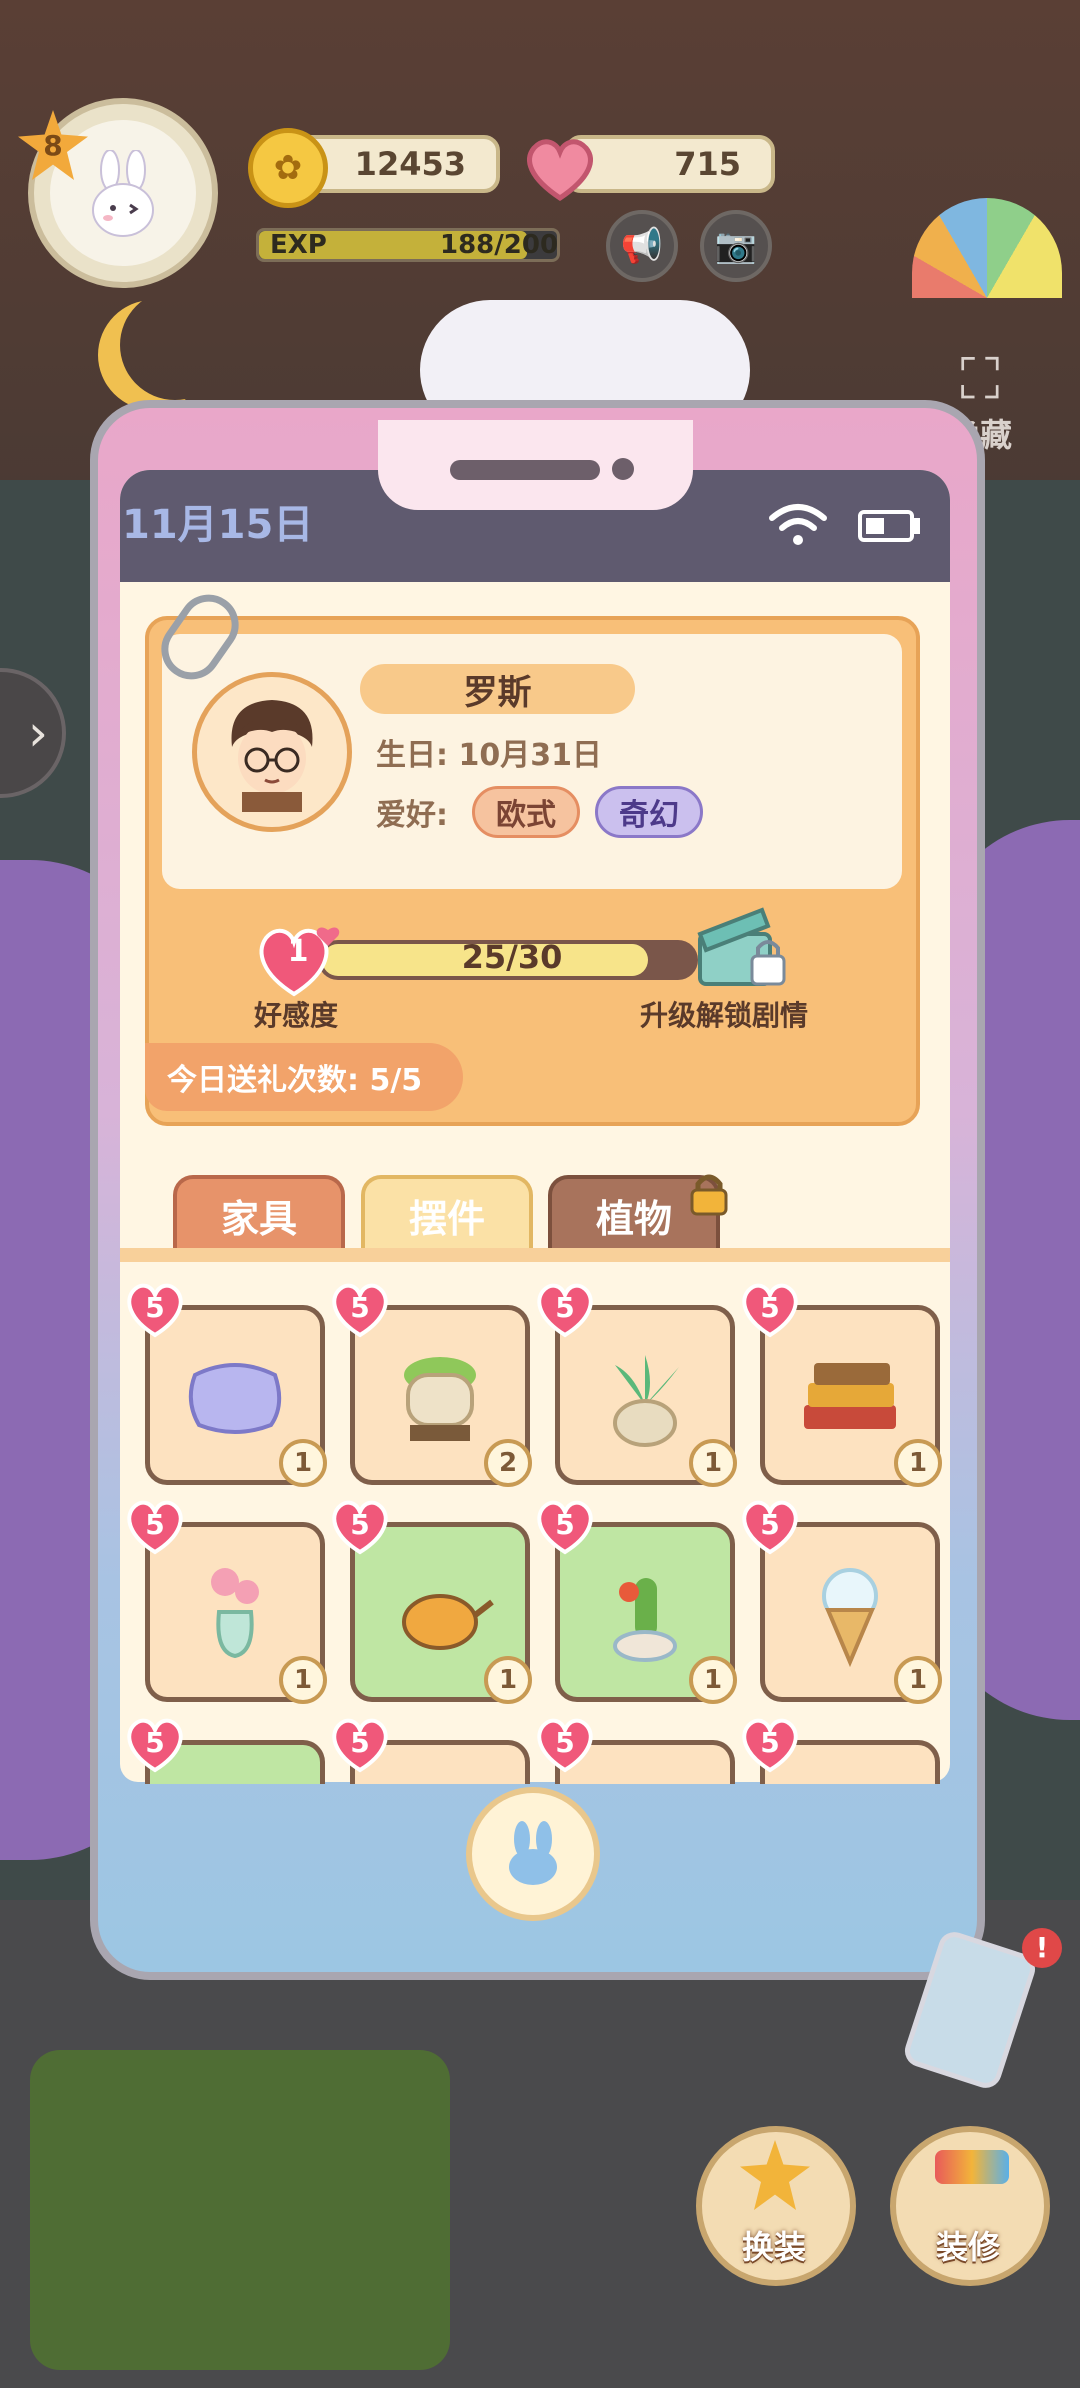 Image resolution: width=1080 pixels, height=2388 pixels. What do you see at coordinates (508, 1463) in the screenshot?
I see `item-quantity: 2` at bounding box center [508, 1463].